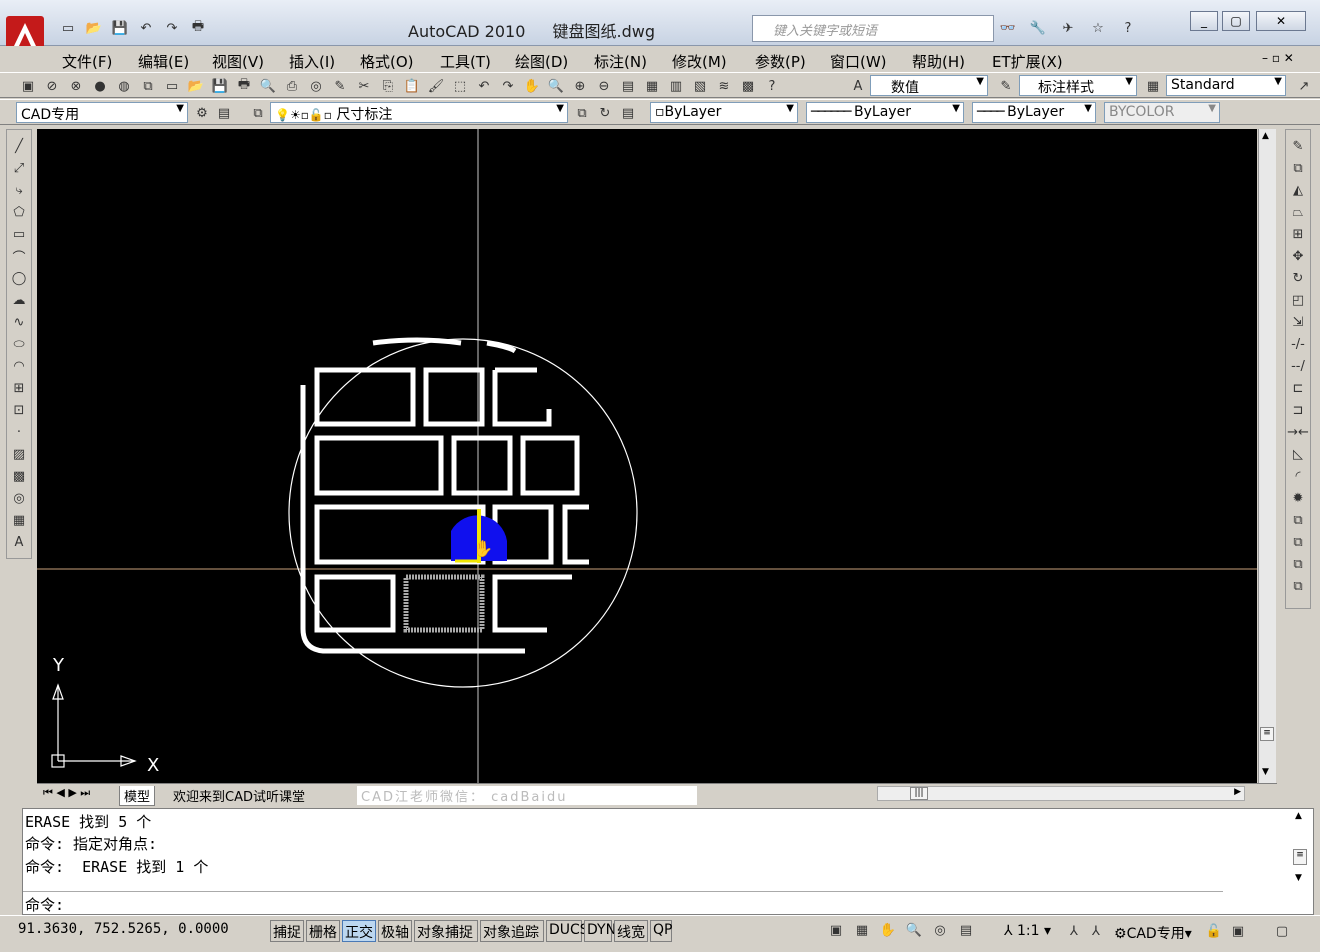 Image resolution: width=1320 pixels, height=952 pixels. What do you see at coordinates (966, 930) in the screenshot?
I see `showmotion-icon: ▤` at bounding box center [966, 930].